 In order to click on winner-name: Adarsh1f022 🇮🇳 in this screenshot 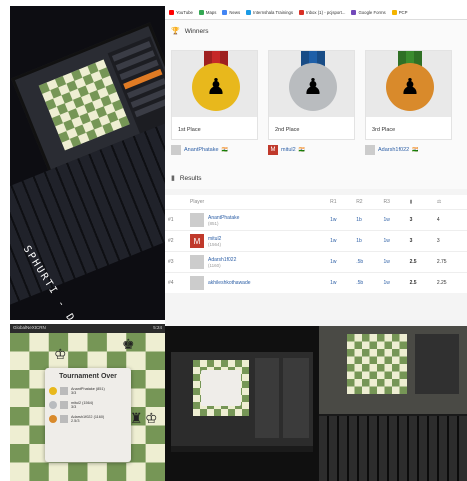, I will do `click(408, 150)`.